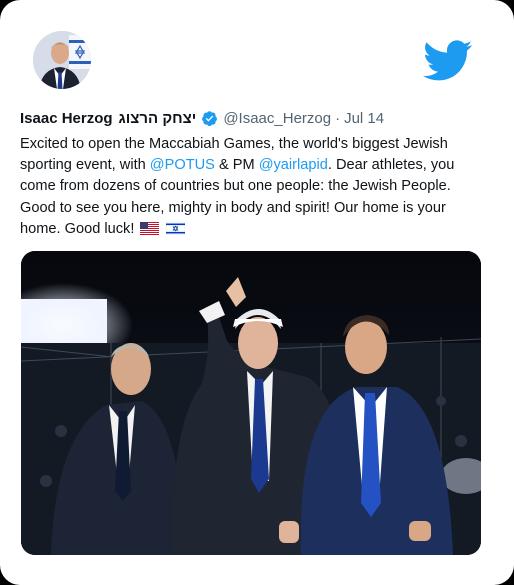 The image size is (514, 585). I want to click on twitter-bird-icon, so click(448, 61).